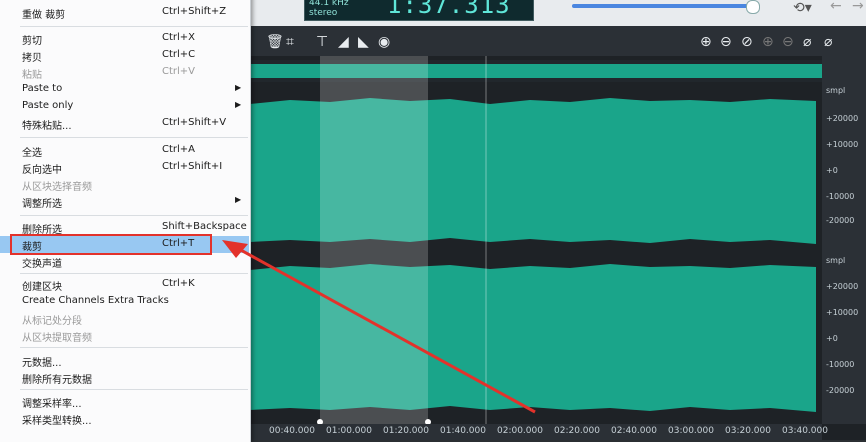  What do you see at coordinates (836, 7) in the screenshot?
I see `back-icon: ←` at bounding box center [836, 7].